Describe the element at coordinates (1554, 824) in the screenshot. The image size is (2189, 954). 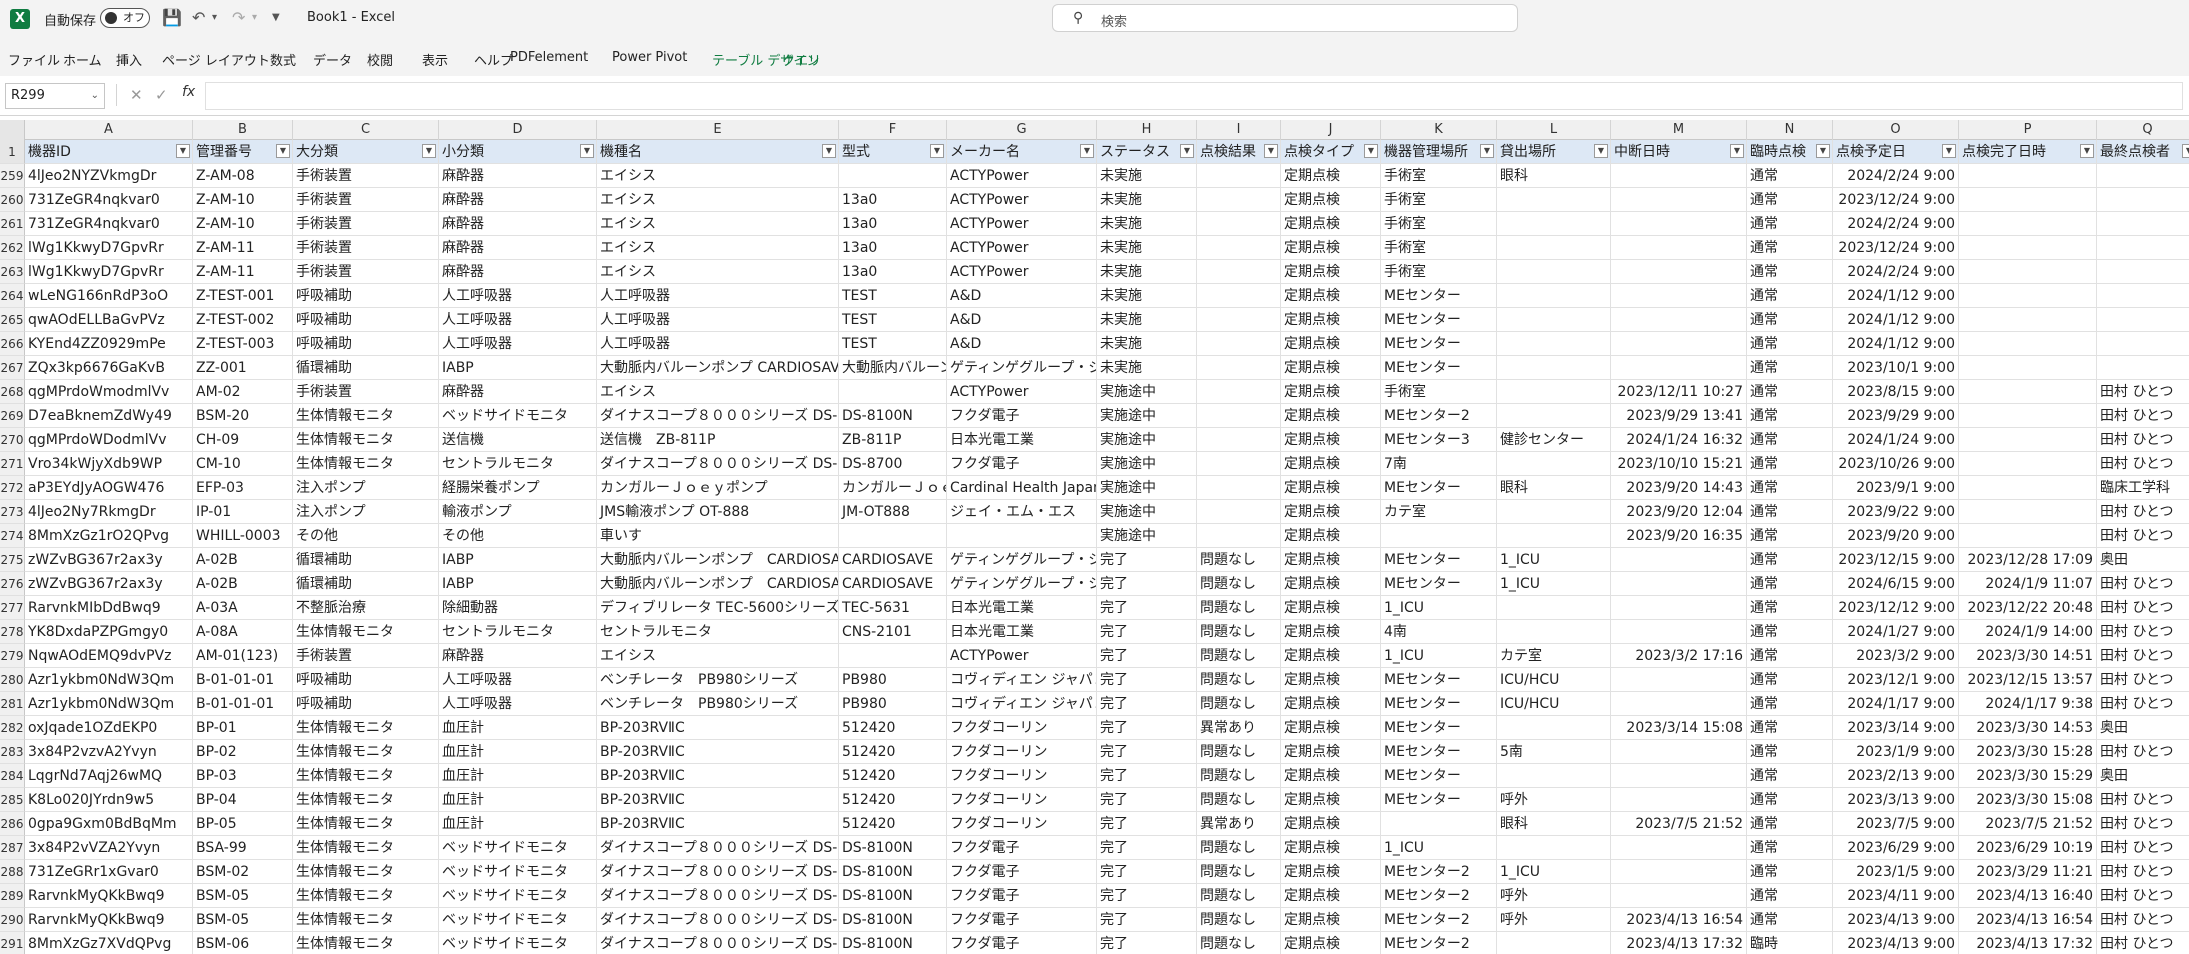
I see `table-cell: 眼科` at that location.